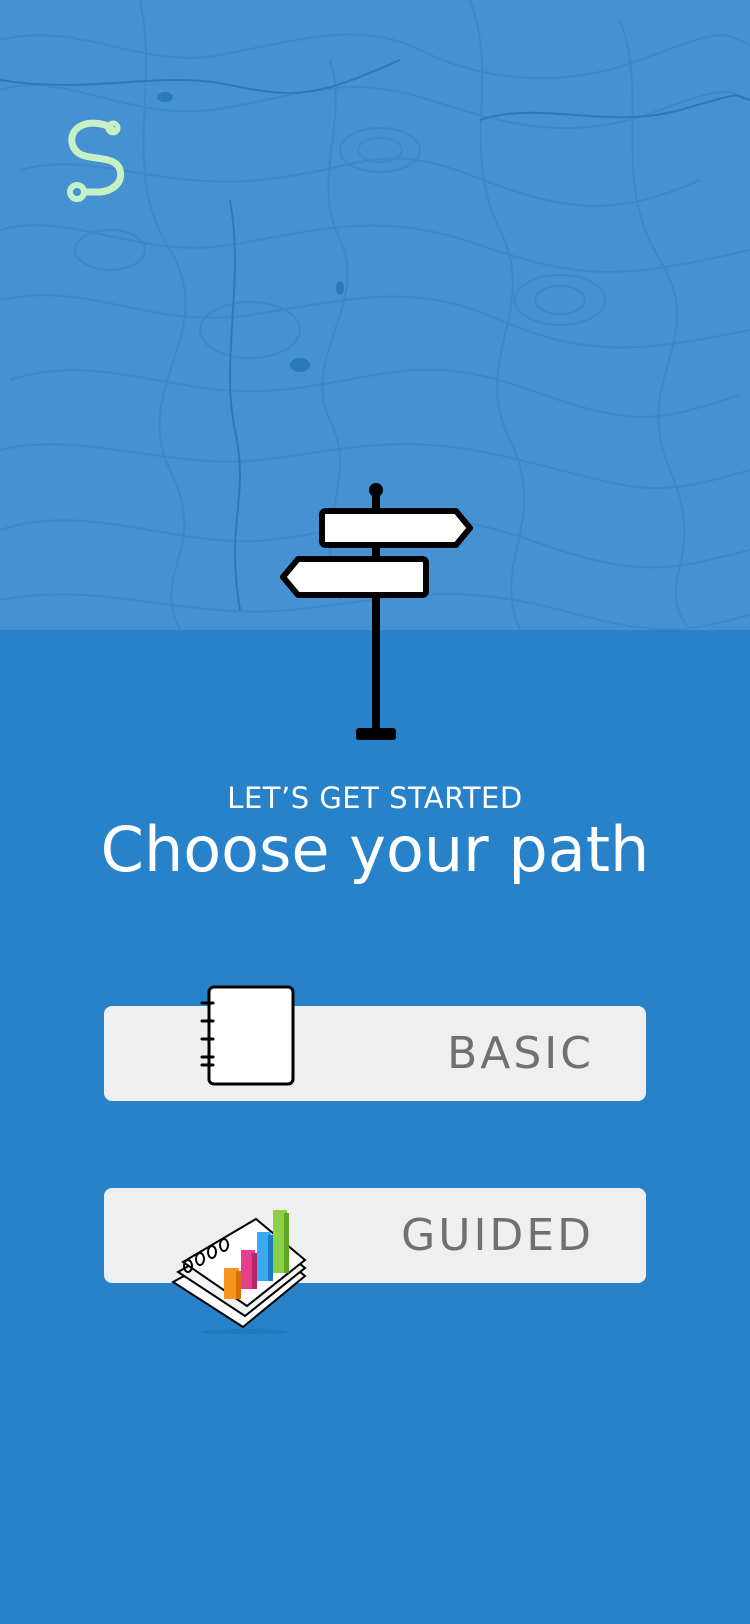 The width and height of the screenshot is (750, 1624). I want to click on bar-chart-notebook-icon, so click(239, 1272).